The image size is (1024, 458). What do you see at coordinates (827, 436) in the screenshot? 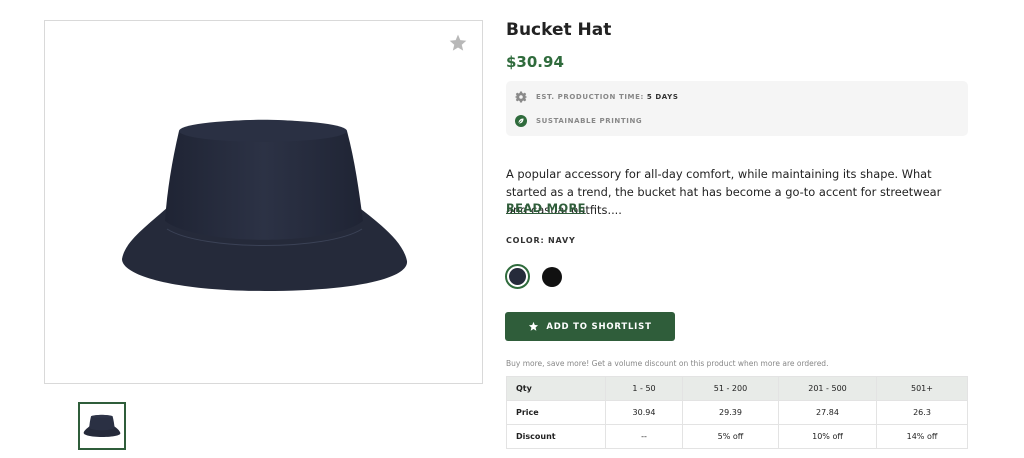
I see `table-cell: 10% off` at bounding box center [827, 436].